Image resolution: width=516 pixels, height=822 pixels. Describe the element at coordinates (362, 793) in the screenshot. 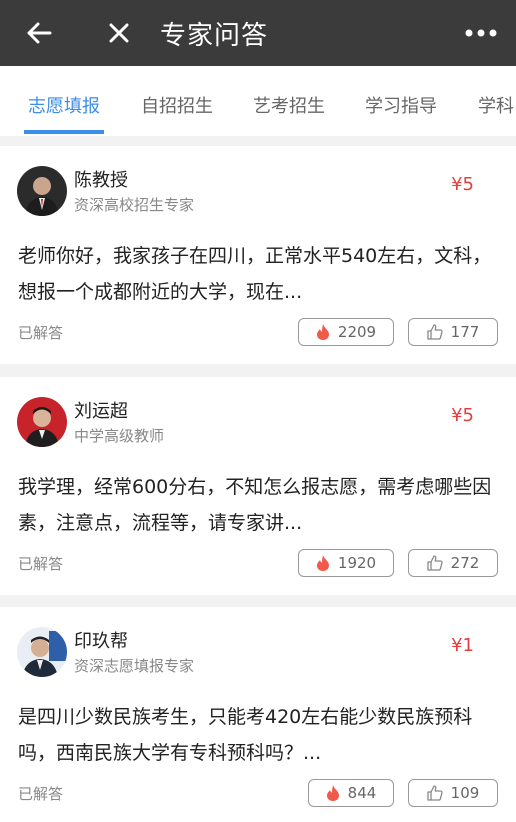

I see `hot-count: 844` at that location.